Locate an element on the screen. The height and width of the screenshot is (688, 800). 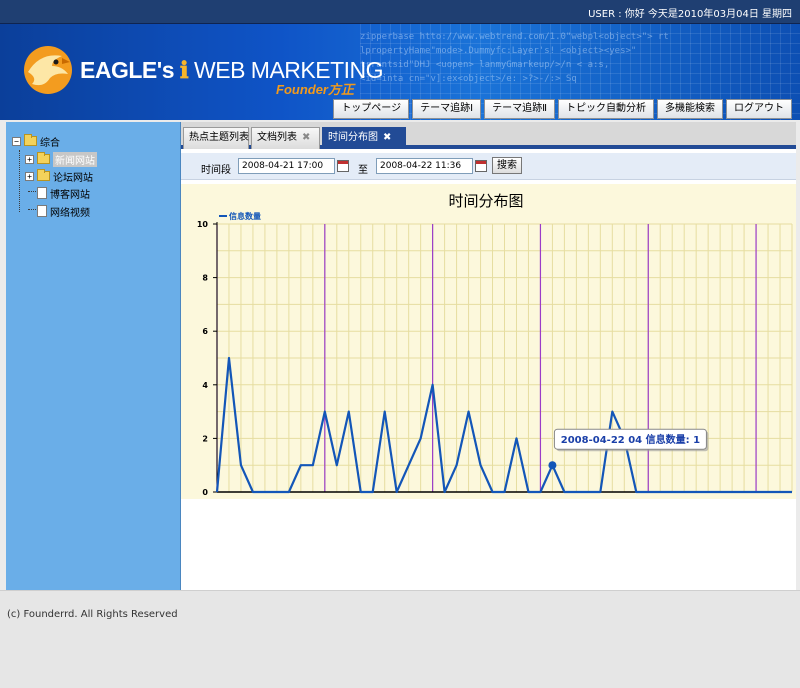
top-status-bar: USER : 你好 今天是2010年03月04日 星期四 is located at coordinates (400, 12).